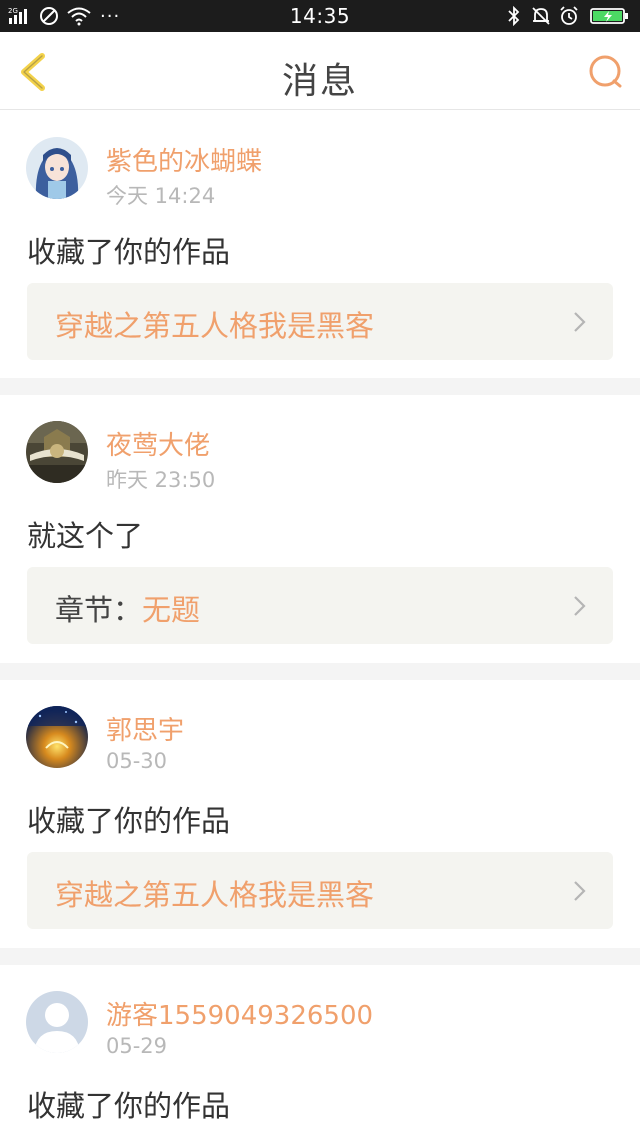 This screenshot has width=640, height=1138. What do you see at coordinates (609, 16) in the screenshot?
I see `battery-charging-icon` at bounding box center [609, 16].